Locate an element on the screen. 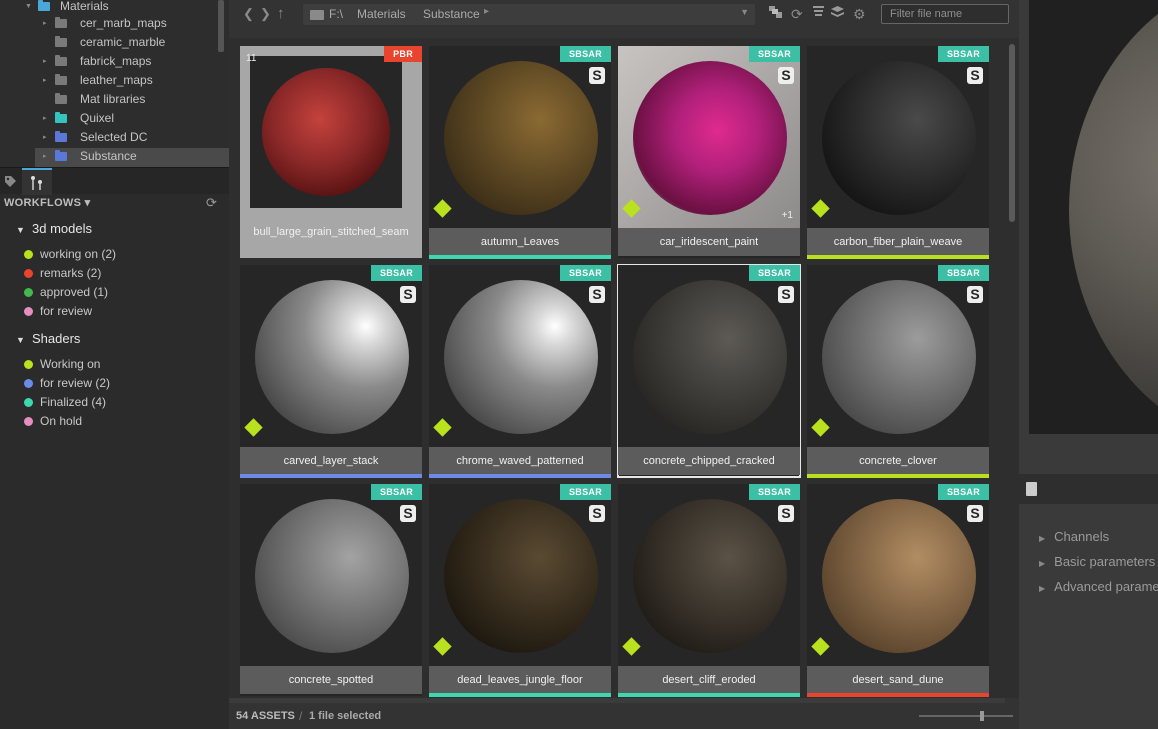 The height and width of the screenshot is (729, 1158). workflow-status-item: for review (2) is located at coordinates (67, 383).